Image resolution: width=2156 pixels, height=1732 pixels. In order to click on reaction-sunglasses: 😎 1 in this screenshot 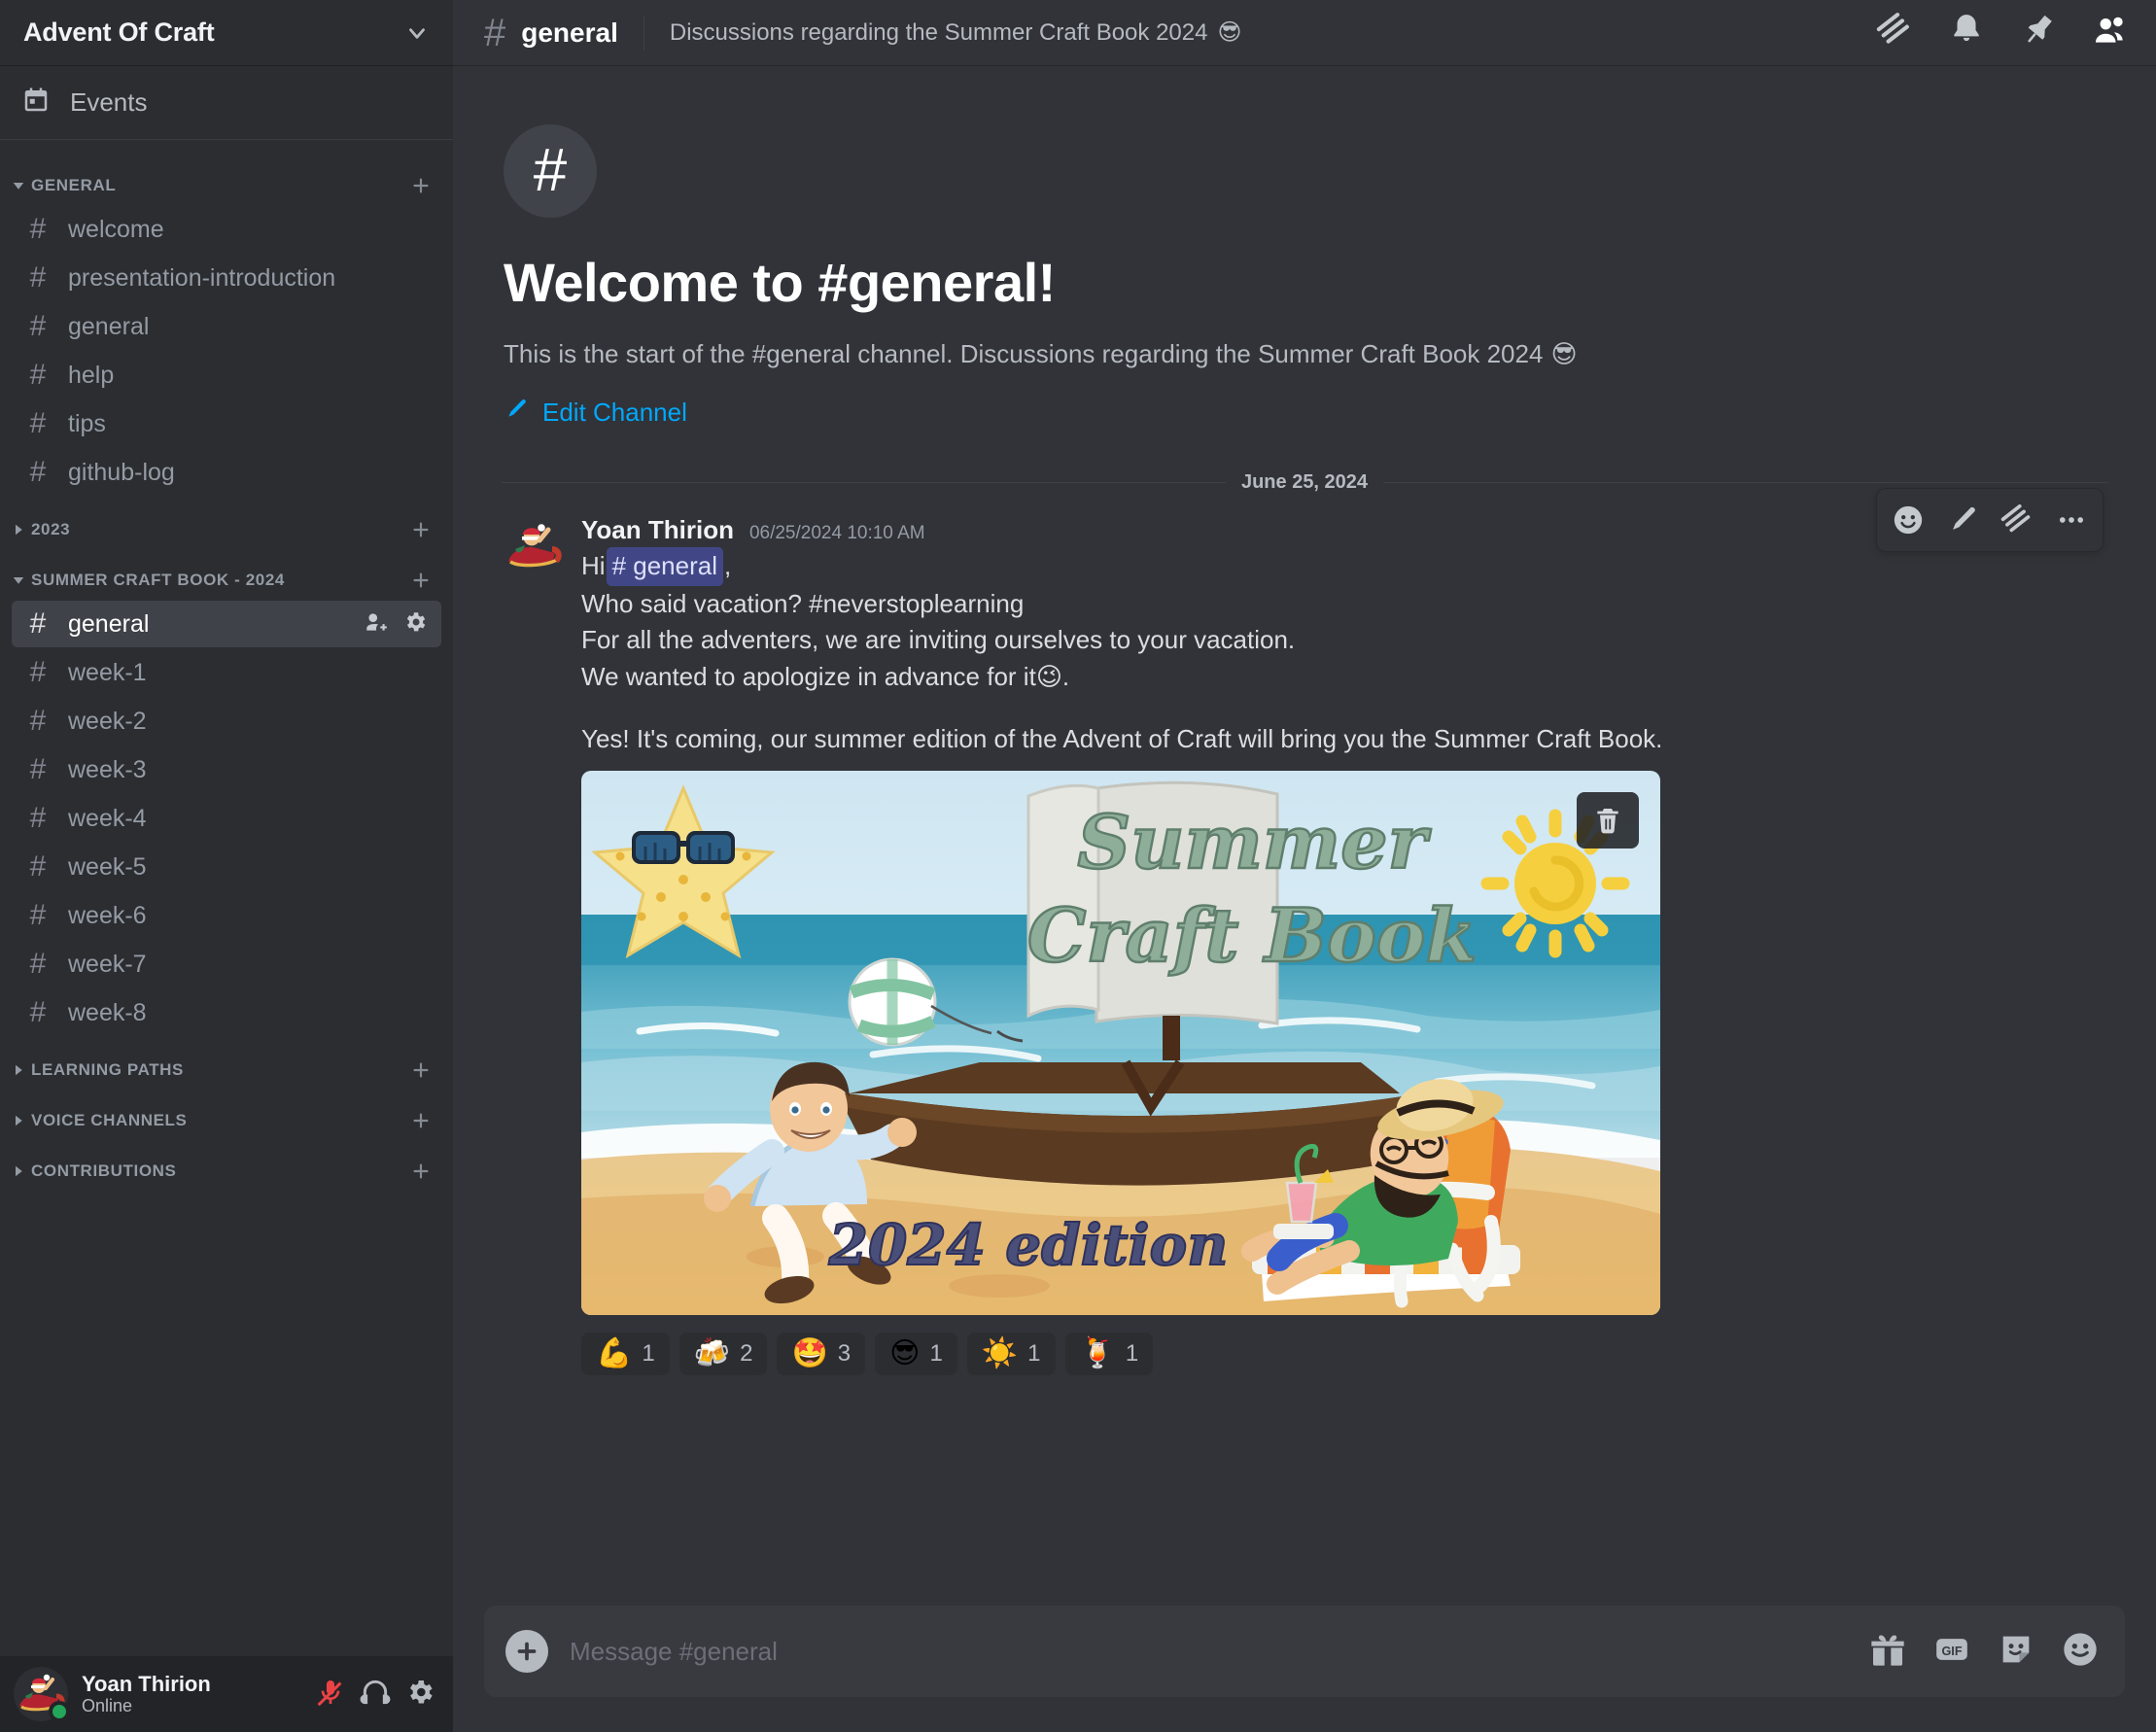, I will do `click(916, 1354)`.